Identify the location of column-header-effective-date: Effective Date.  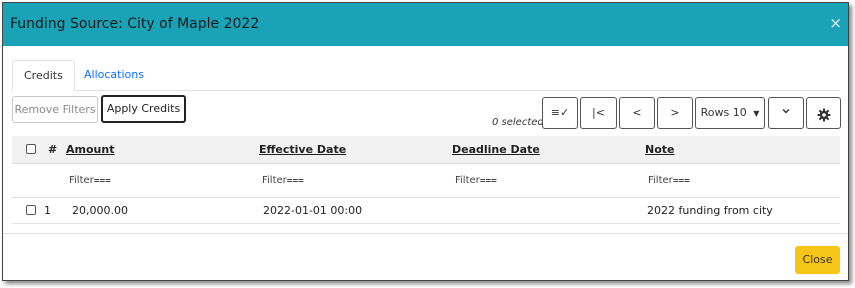
(302, 149).